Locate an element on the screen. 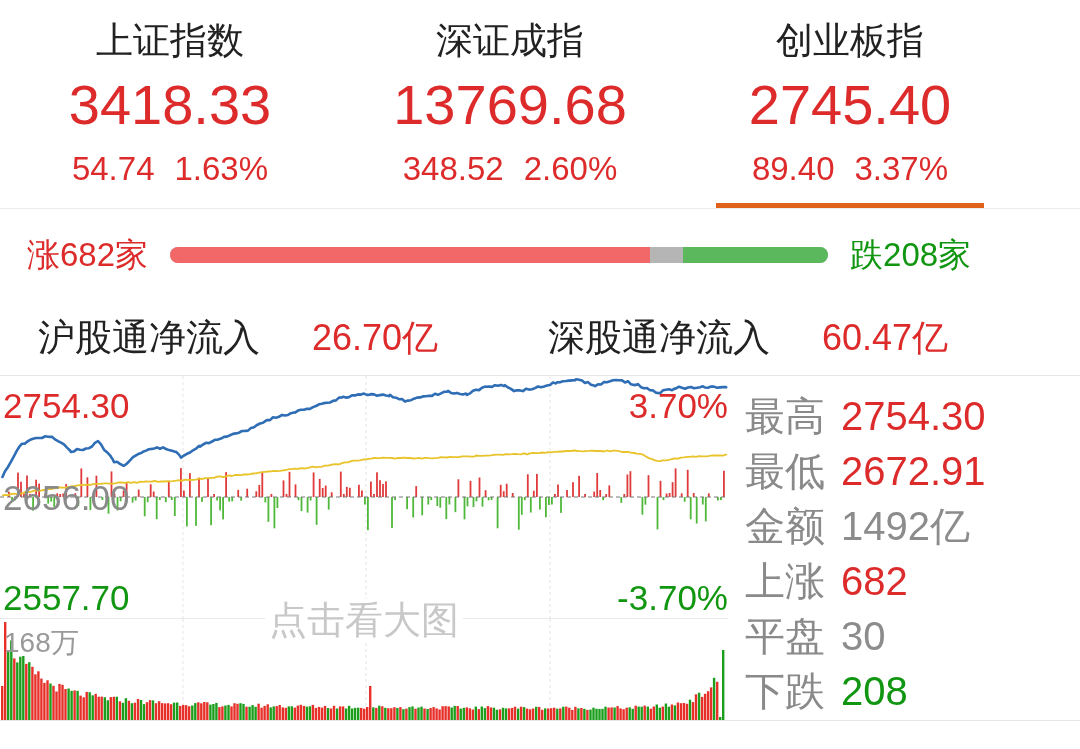  stat-label: 下跌 is located at coordinates (785, 690).